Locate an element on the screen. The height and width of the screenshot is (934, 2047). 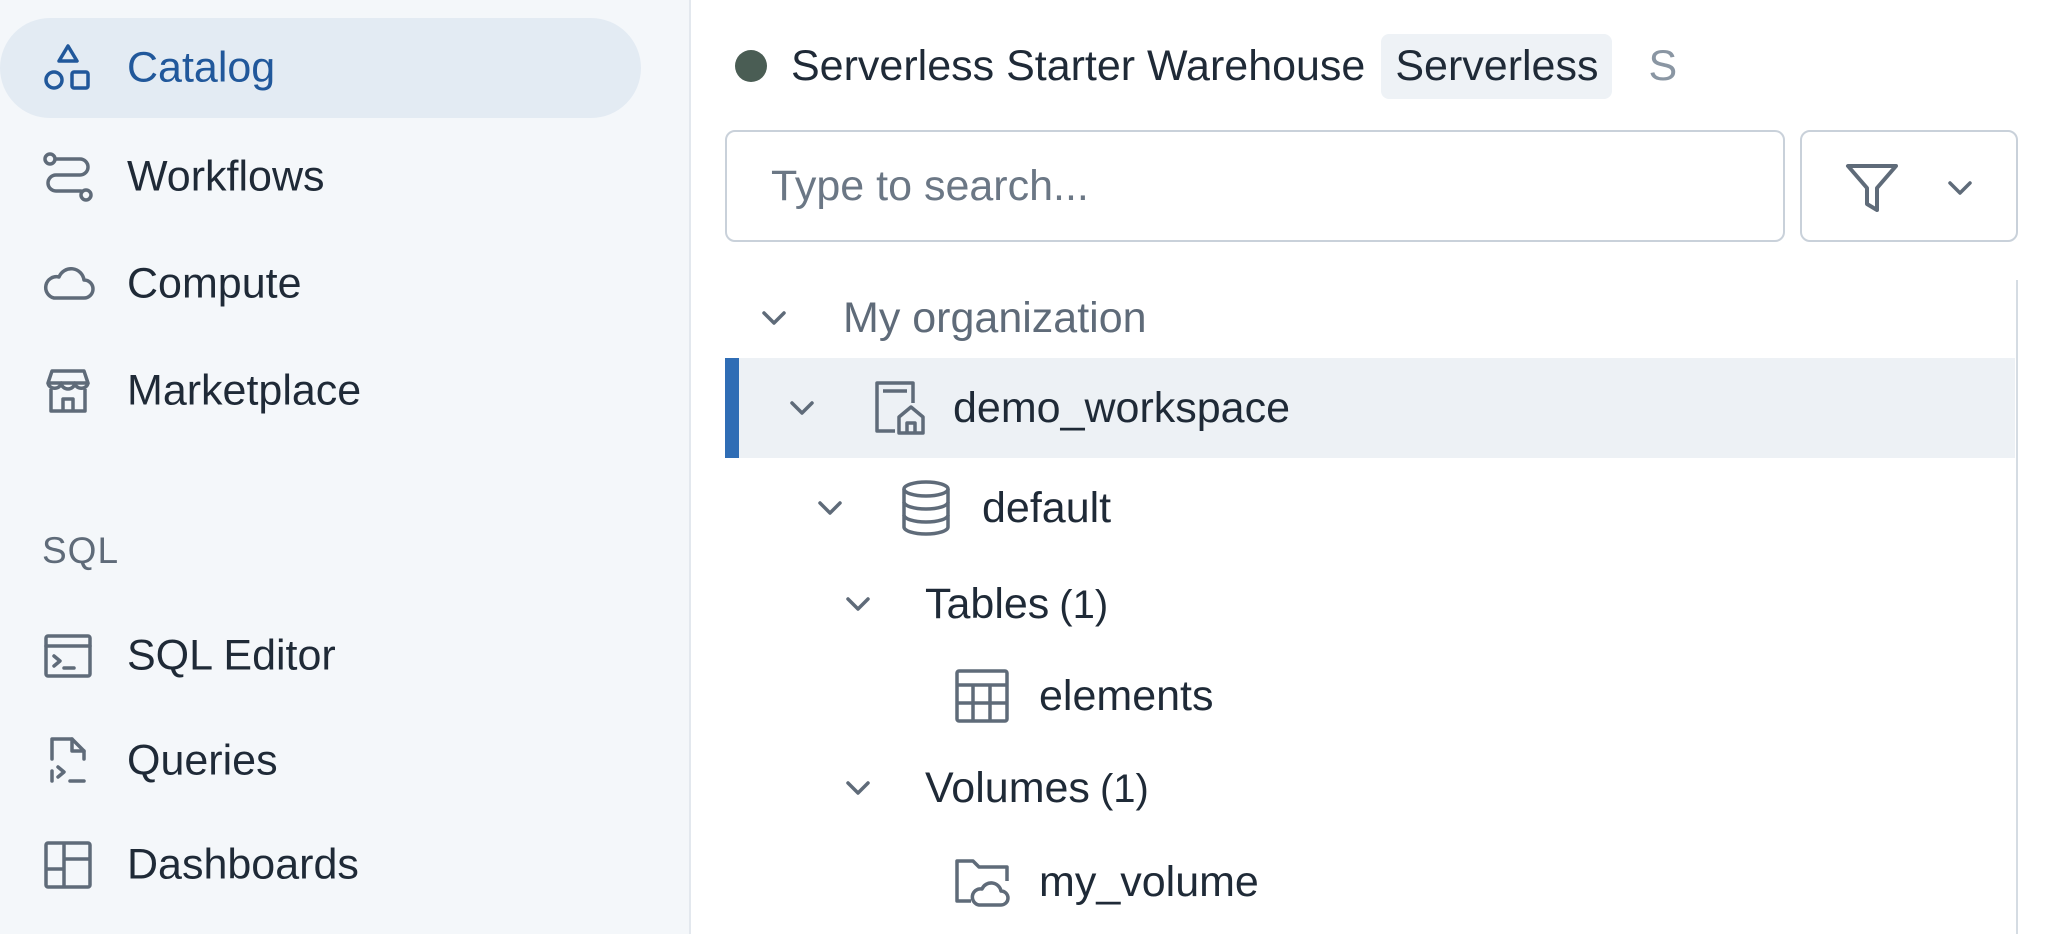
tables-count: (1) is located at coordinates (1084, 605).